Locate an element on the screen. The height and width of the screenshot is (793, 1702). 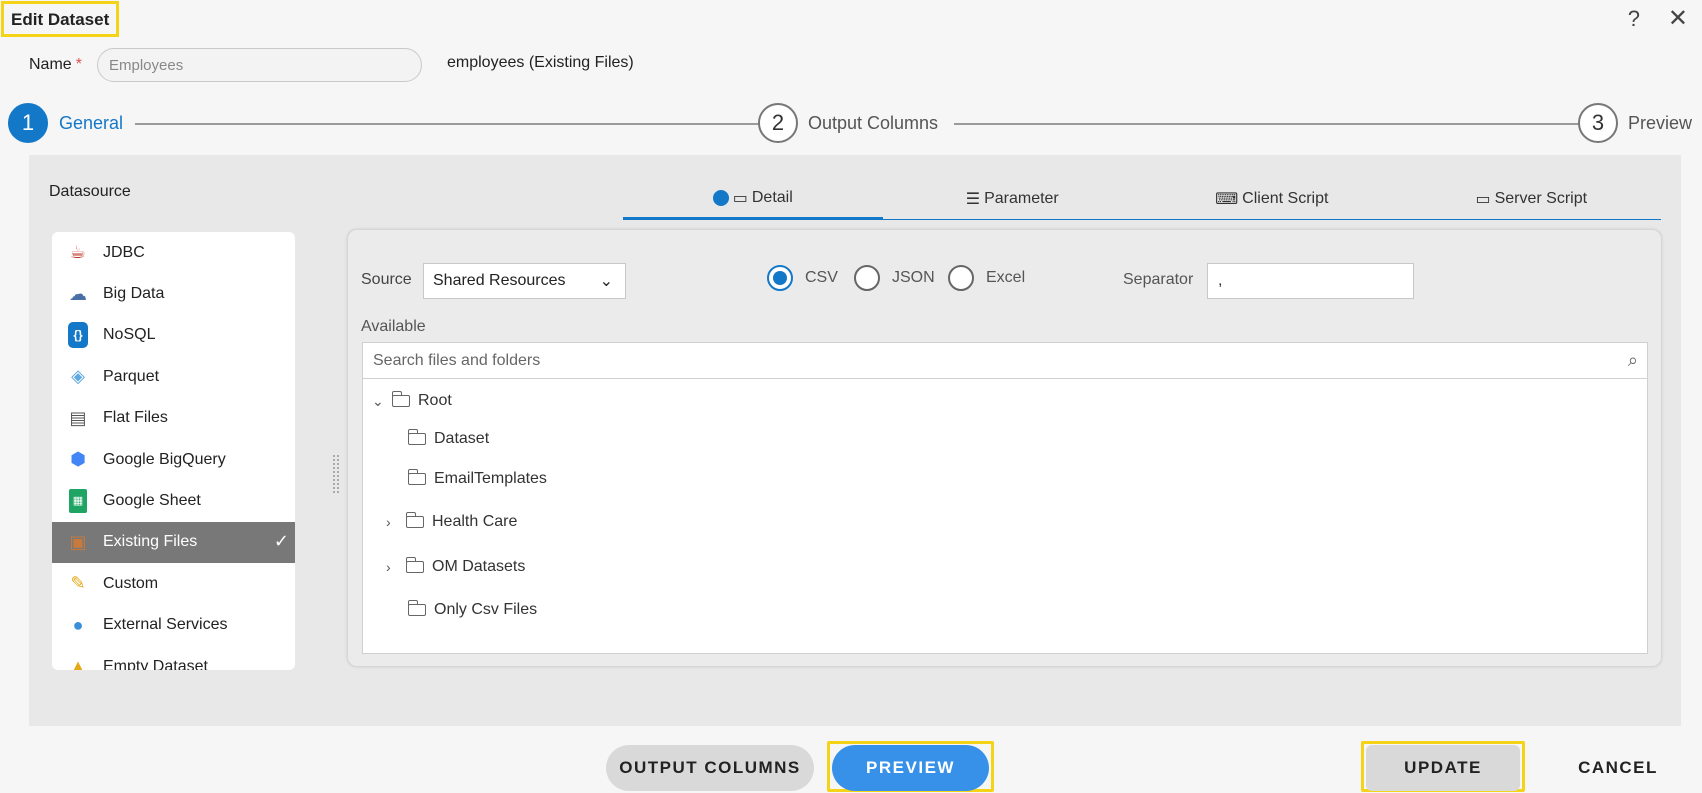
tree-item-dataset: Dataset is located at coordinates (448, 438).